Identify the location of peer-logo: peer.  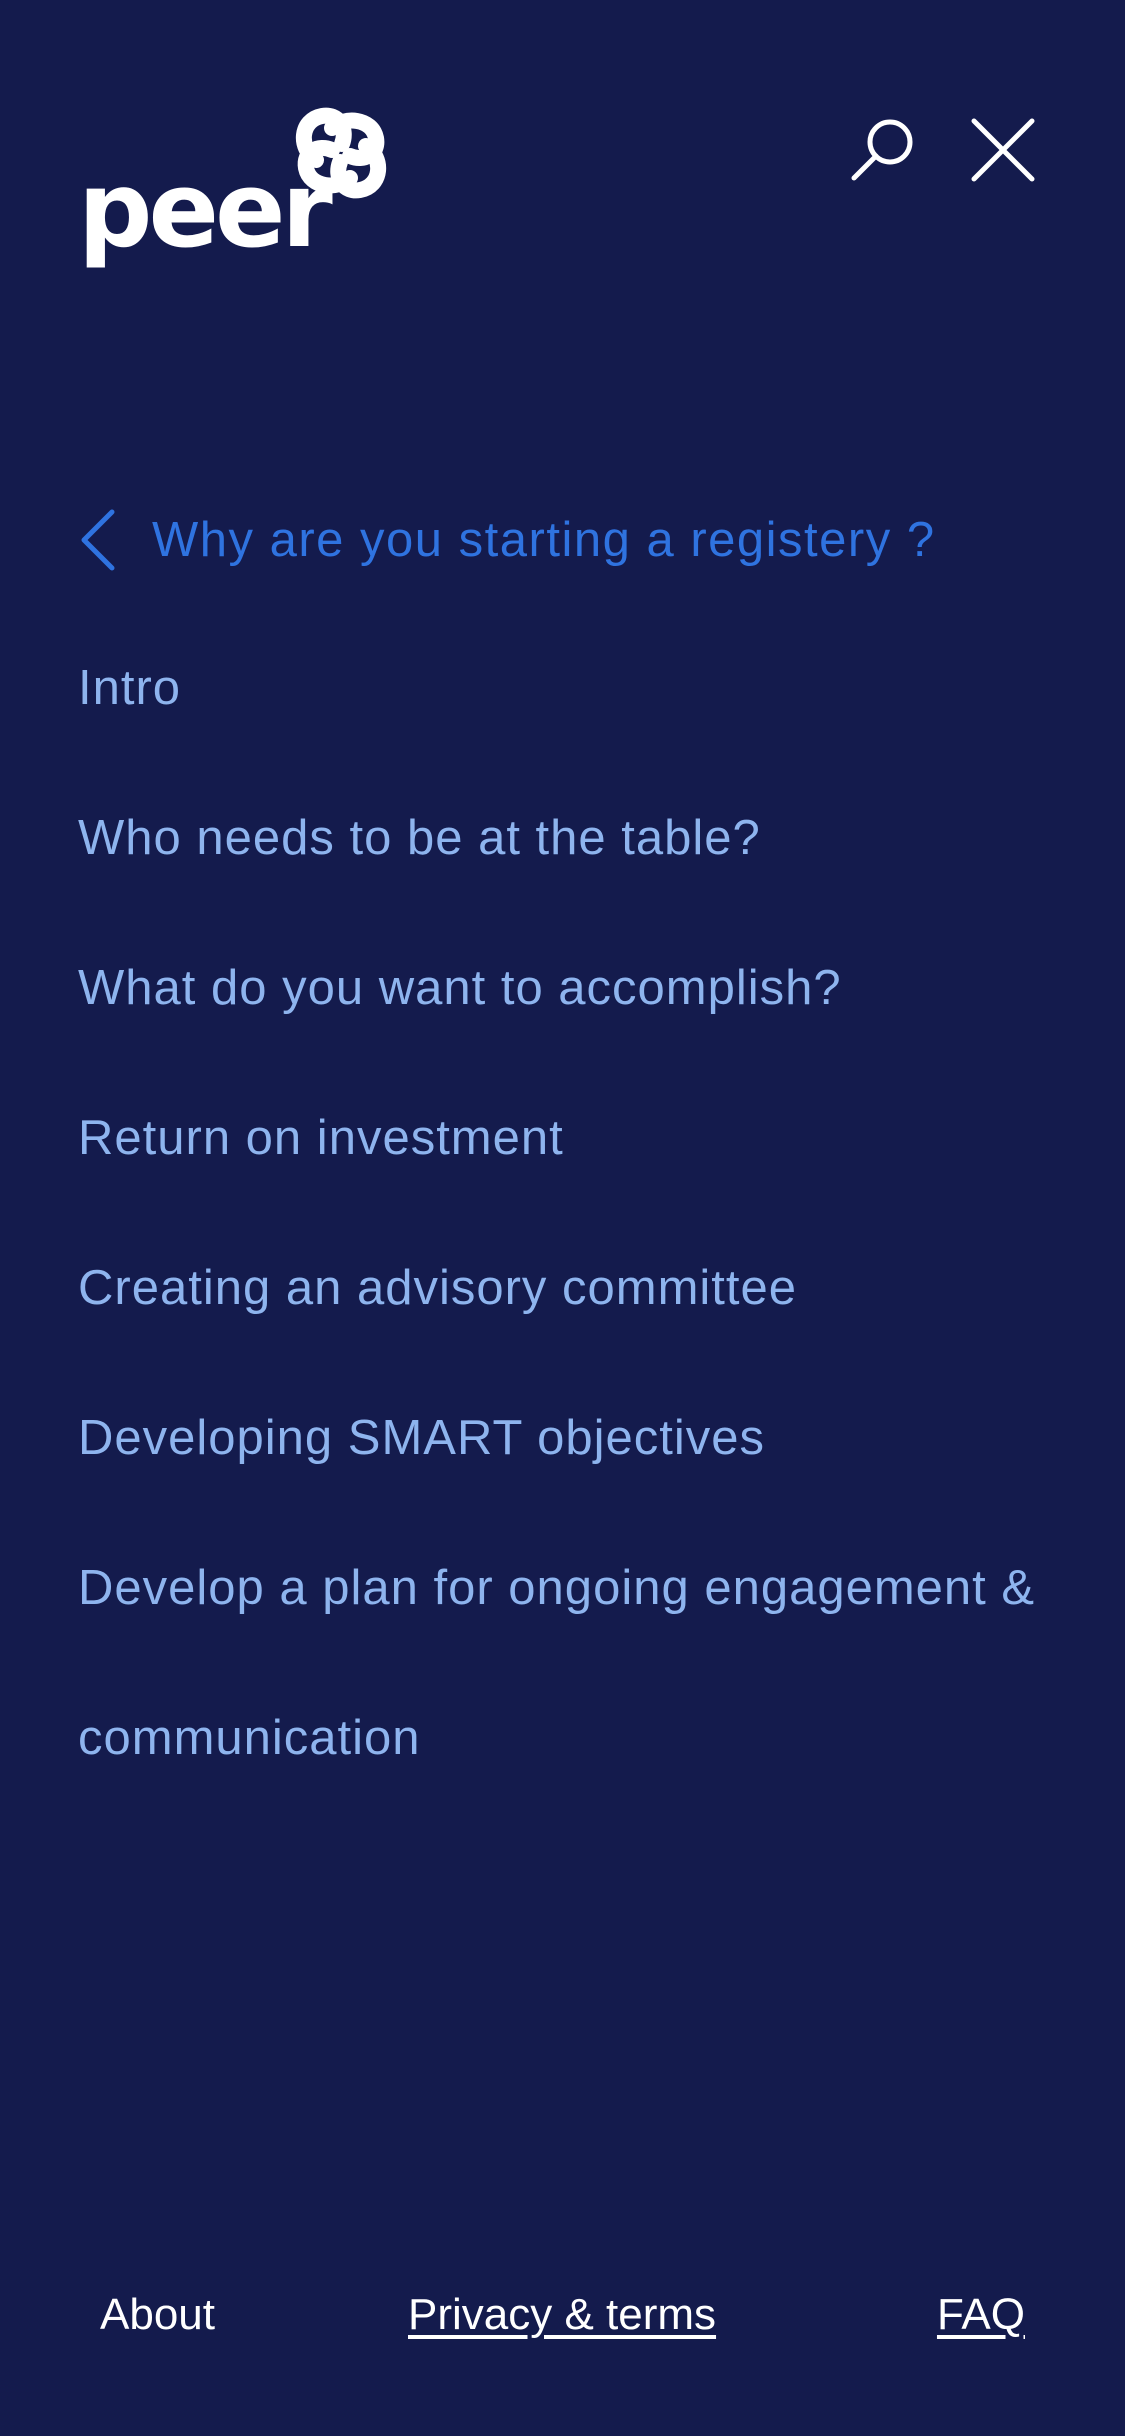
(238, 183).